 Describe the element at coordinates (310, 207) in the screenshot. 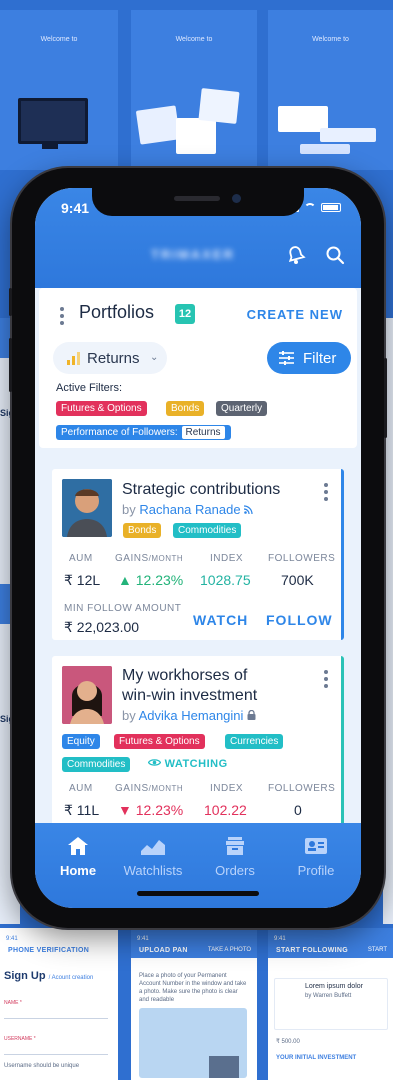

I see `wifi-icon` at that location.